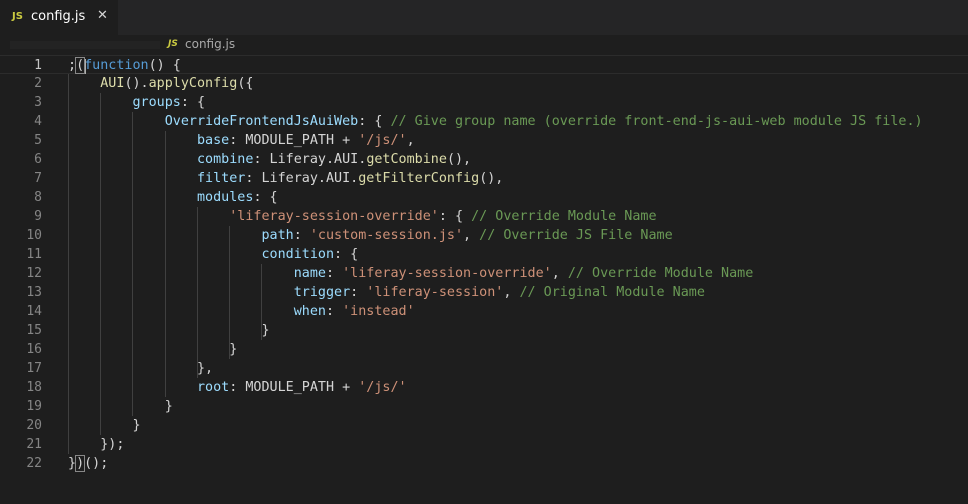  I want to click on code-token: // Override JS File Name, so click(576, 235).